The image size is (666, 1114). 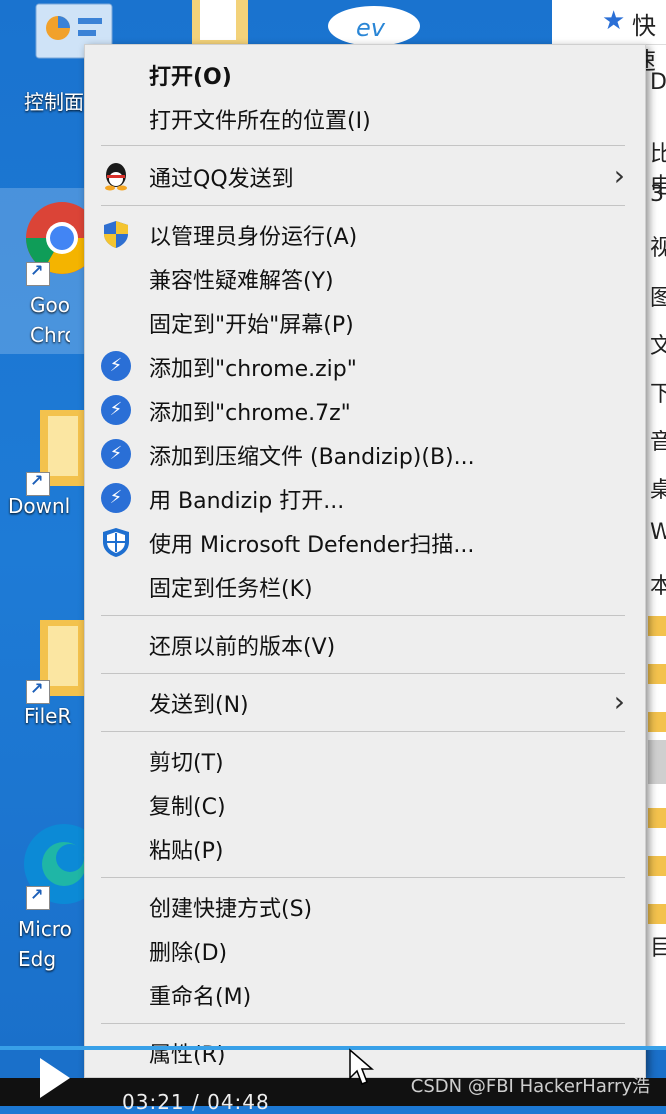 I want to click on desktop-icon-label: FileR, so click(x=48, y=716).